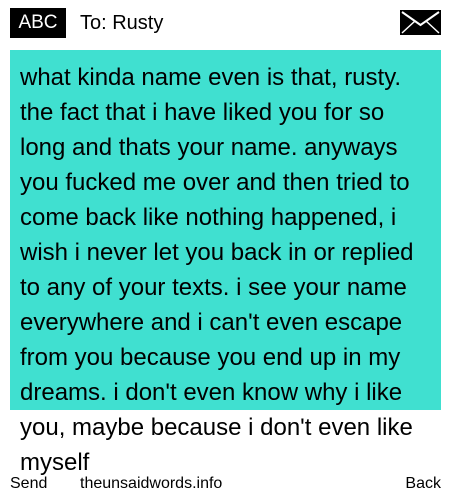 Image resolution: width=450 pixels, height=500 pixels. What do you see at coordinates (225, 22) in the screenshot?
I see `message-header: ABC To: Rusty` at bounding box center [225, 22].